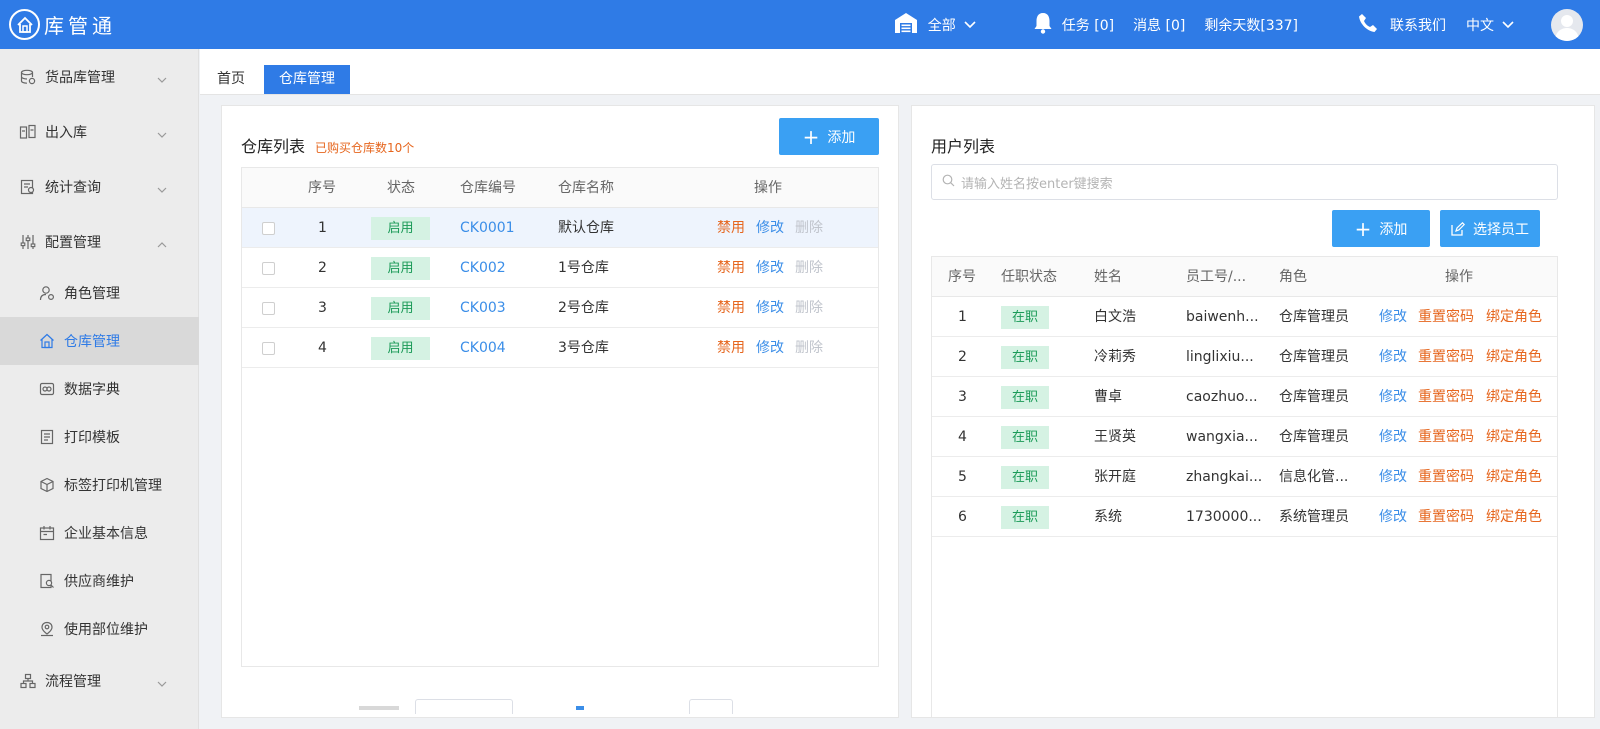 This screenshot has width=1600, height=729. What do you see at coordinates (99, 485) in the screenshot?
I see `sidebar-item-label-printer: 标签打印机管理` at bounding box center [99, 485].